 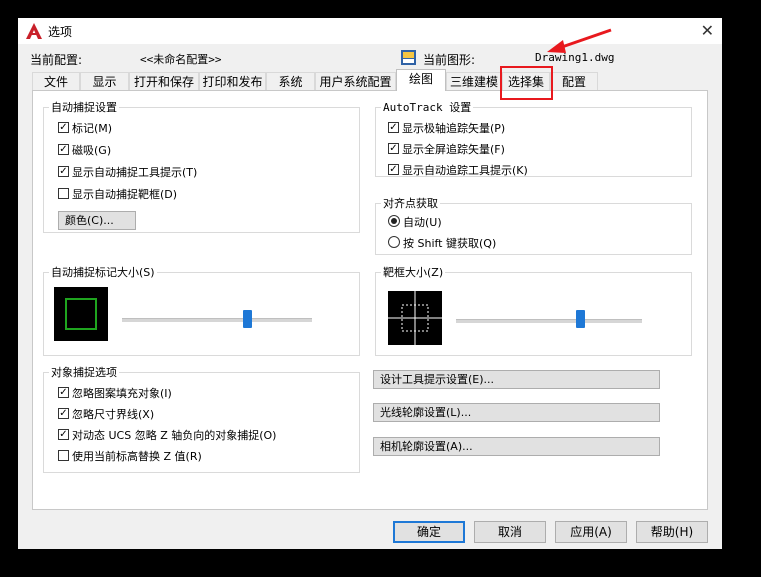 I want to click on polar-tracking-vector-label: 显示极轴追踪矢量(P), so click(x=454, y=128).